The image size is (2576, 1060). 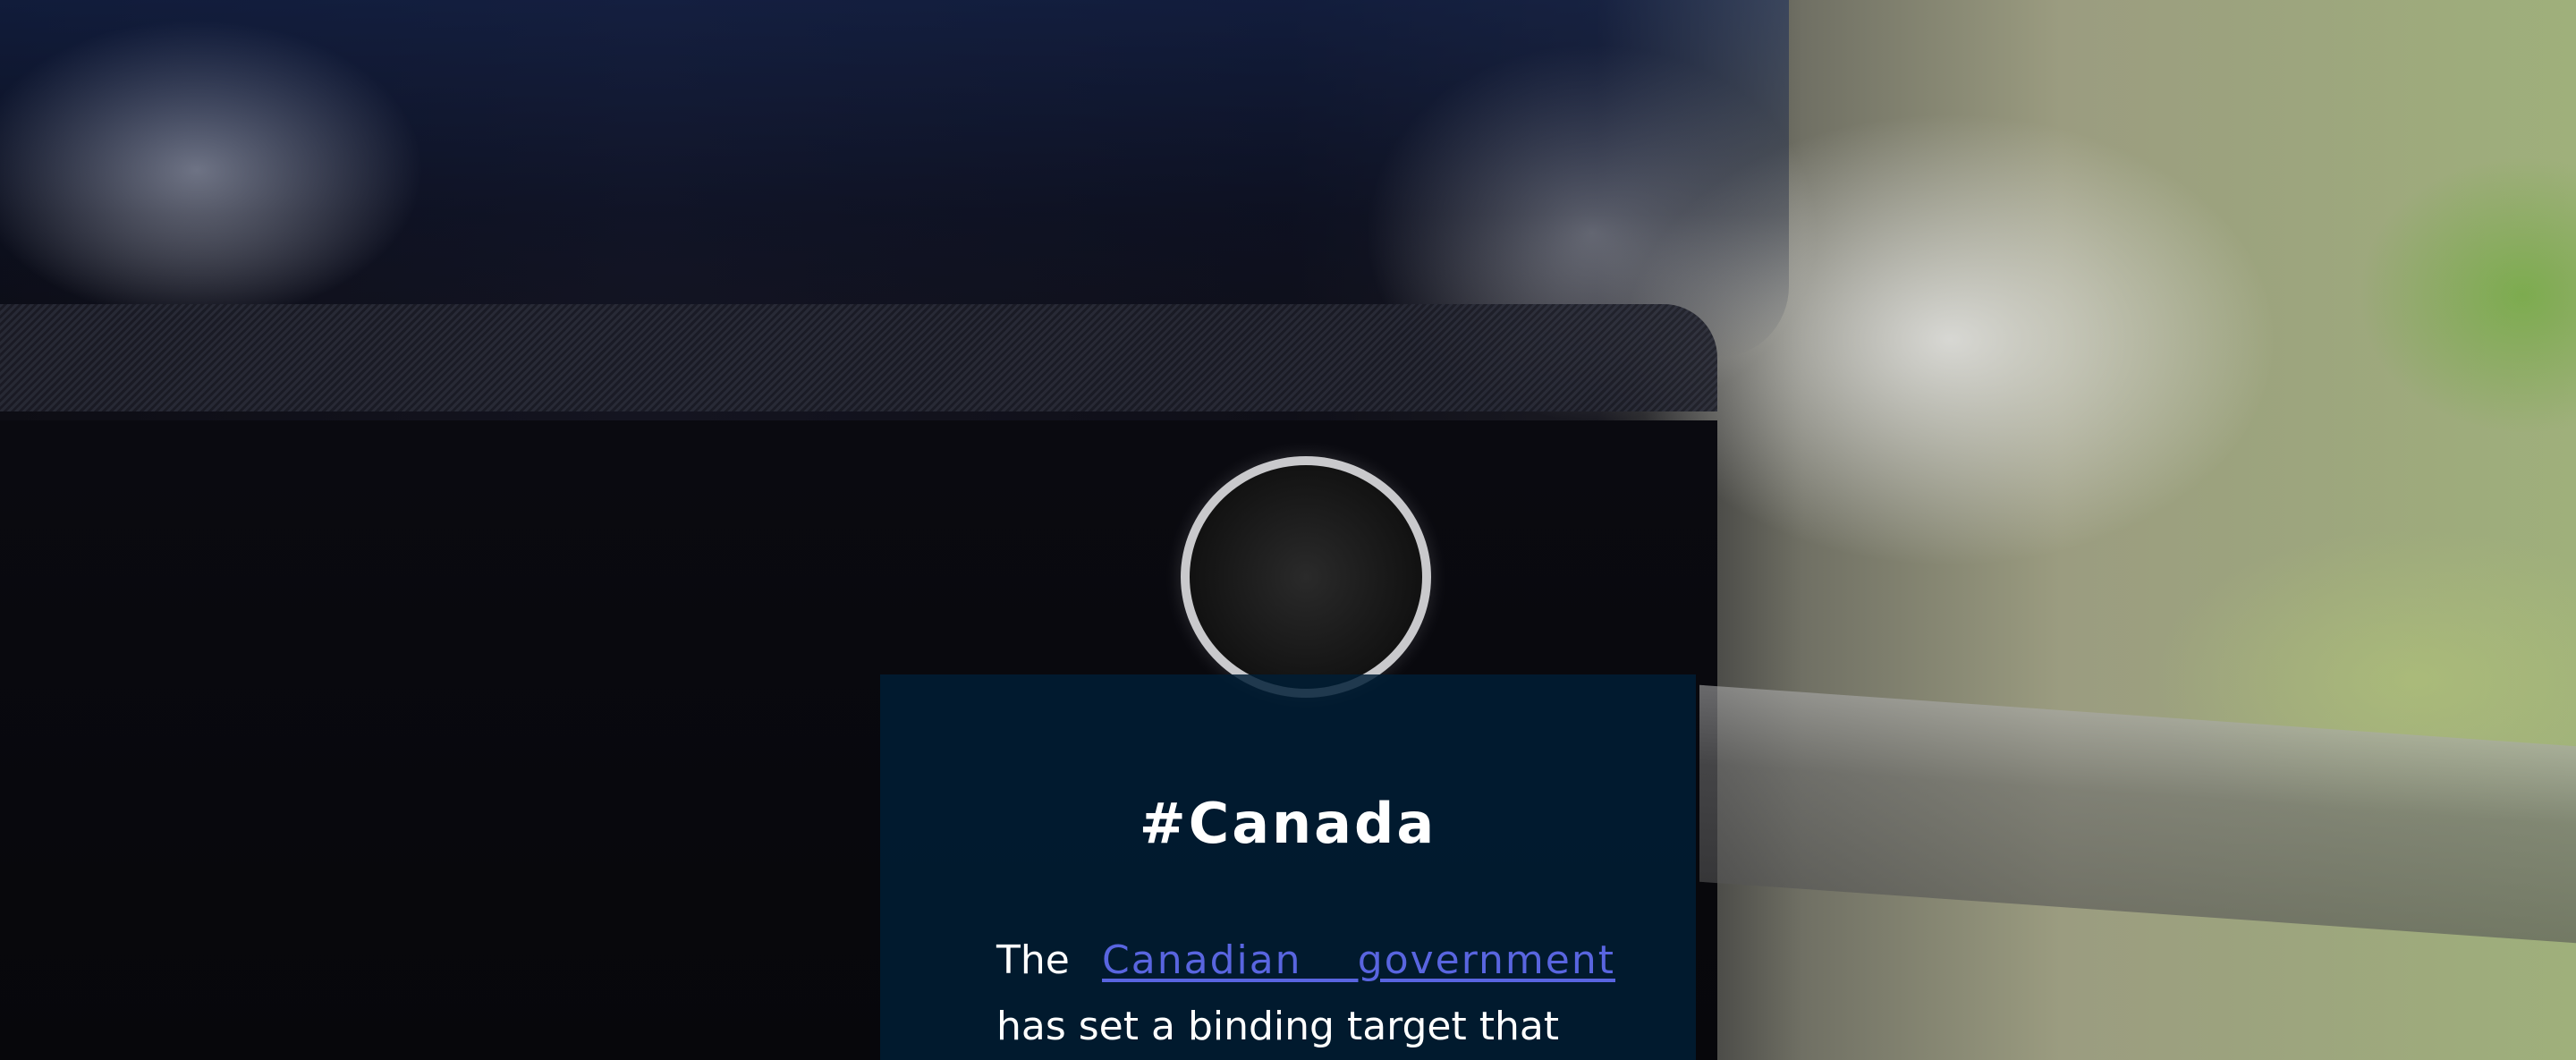 I want to click on card-title: #Canada, so click(x=1288, y=823).